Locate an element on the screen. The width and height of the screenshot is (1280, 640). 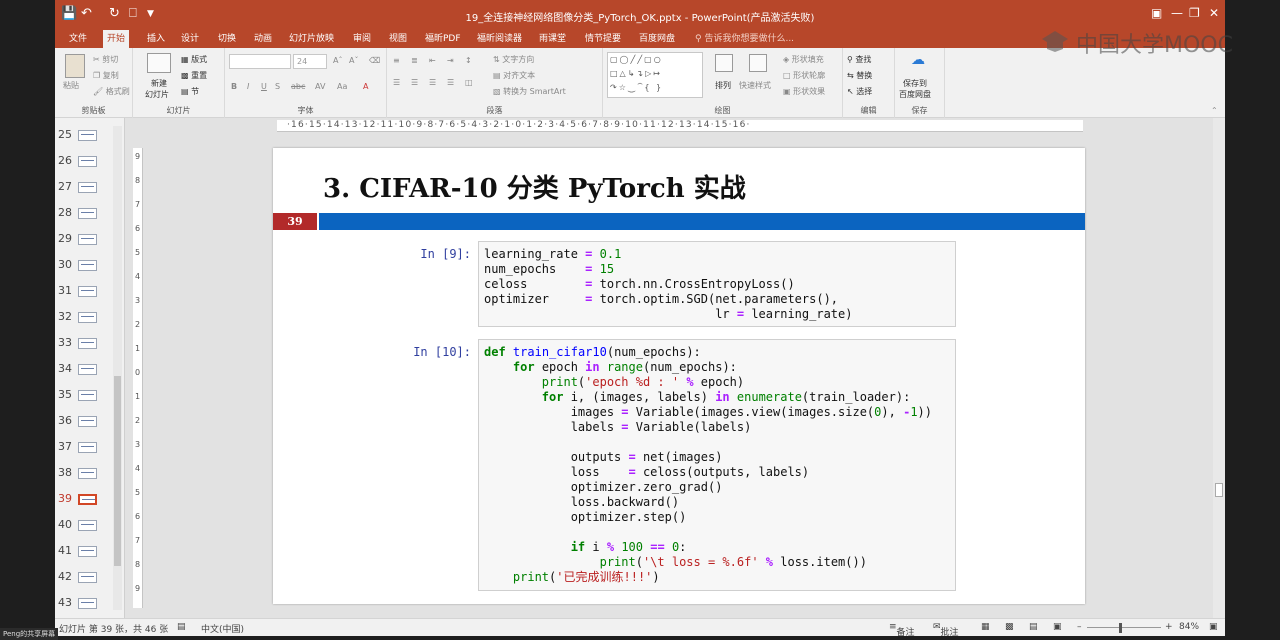
thumbnails-scrollbar is located at coordinates (117, 368).